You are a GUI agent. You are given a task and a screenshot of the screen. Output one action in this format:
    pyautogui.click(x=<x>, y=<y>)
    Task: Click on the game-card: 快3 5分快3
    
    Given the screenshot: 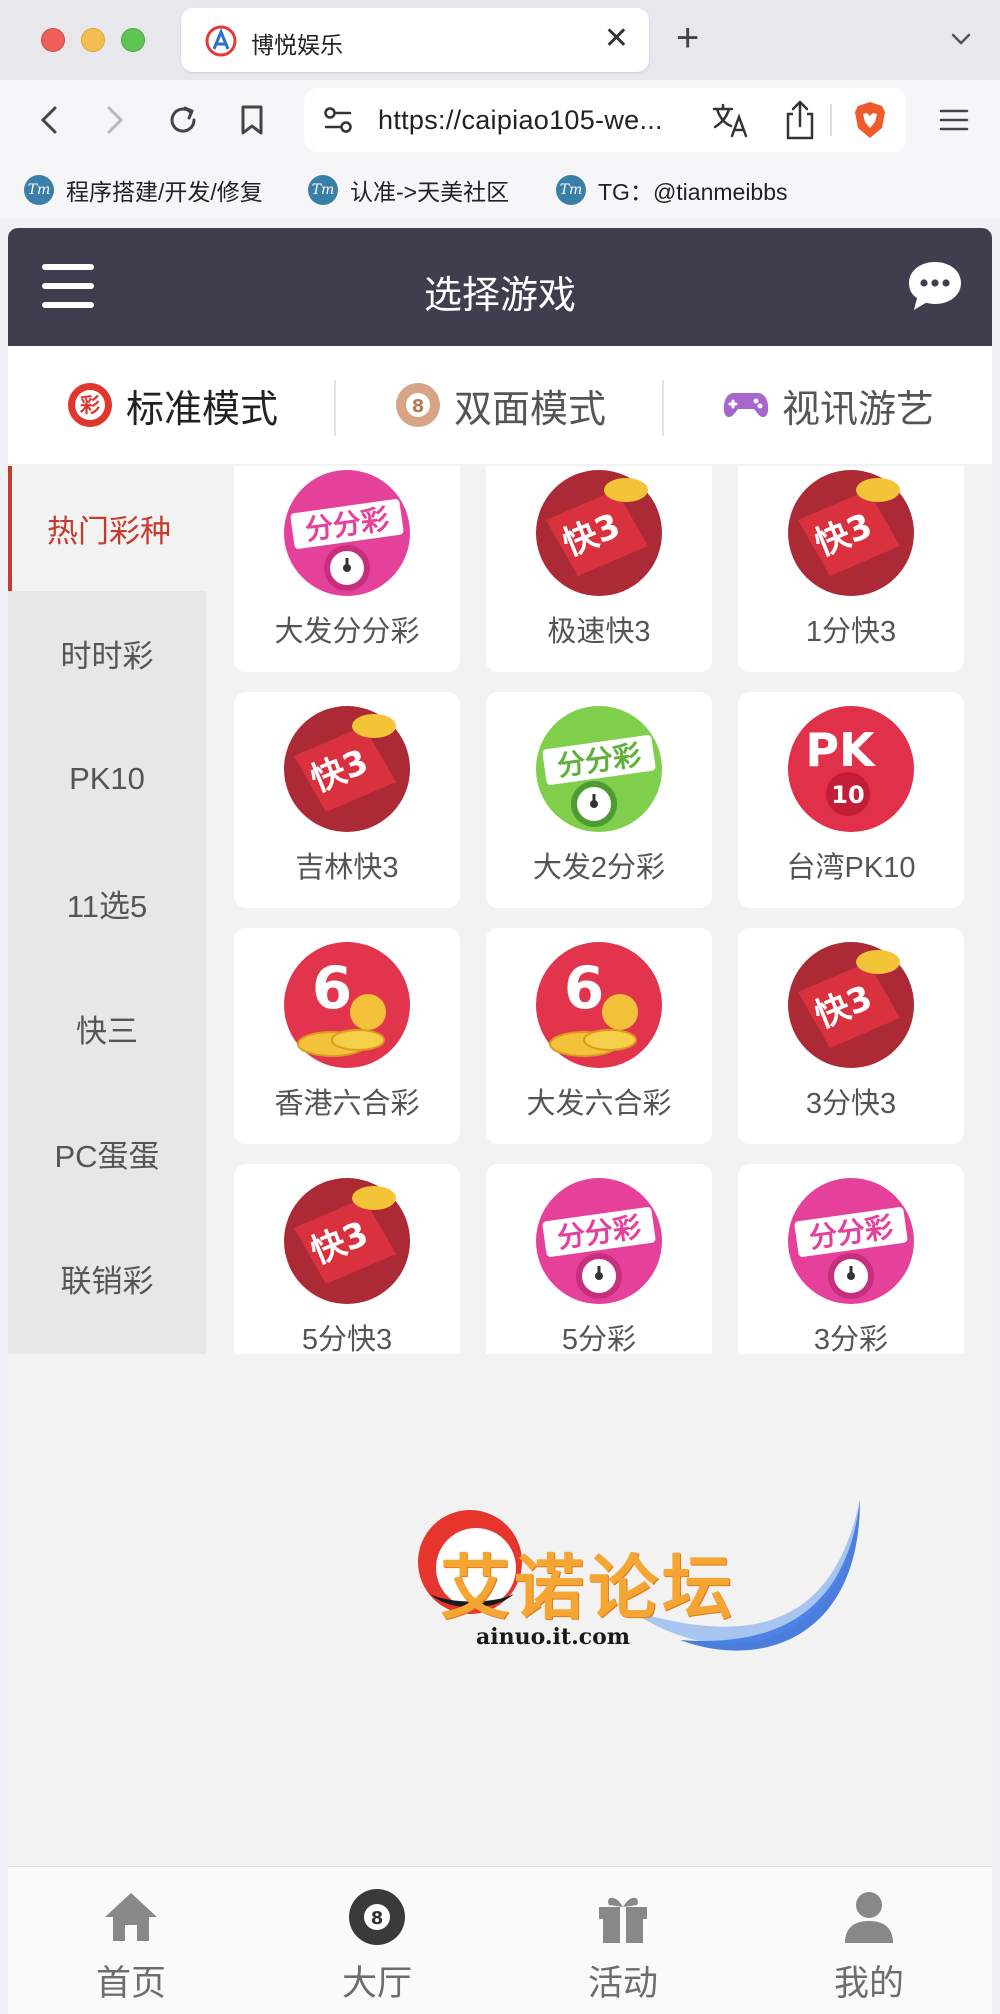 What is the action you would take?
    pyautogui.click(x=347, y=1259)
    